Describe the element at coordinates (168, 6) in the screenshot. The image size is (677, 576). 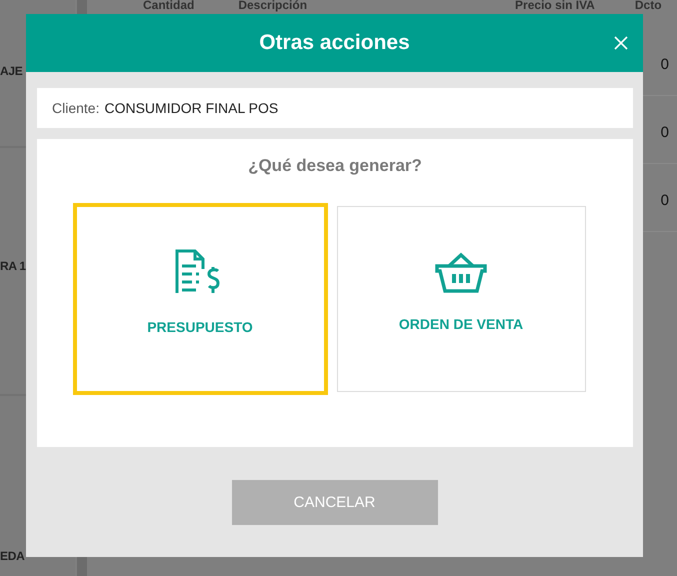
I see `column-header: Cantidad` at that location.